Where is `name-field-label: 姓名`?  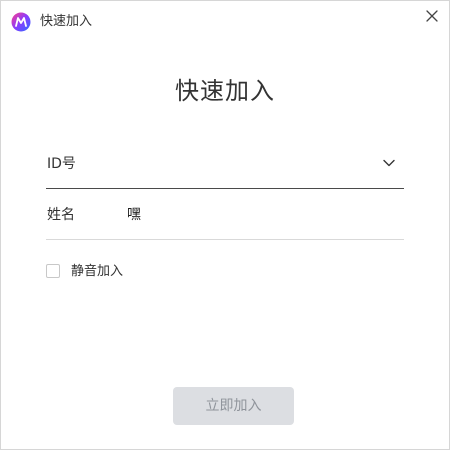 name-field-label: 姓名 is located at coordinates (61, 215).